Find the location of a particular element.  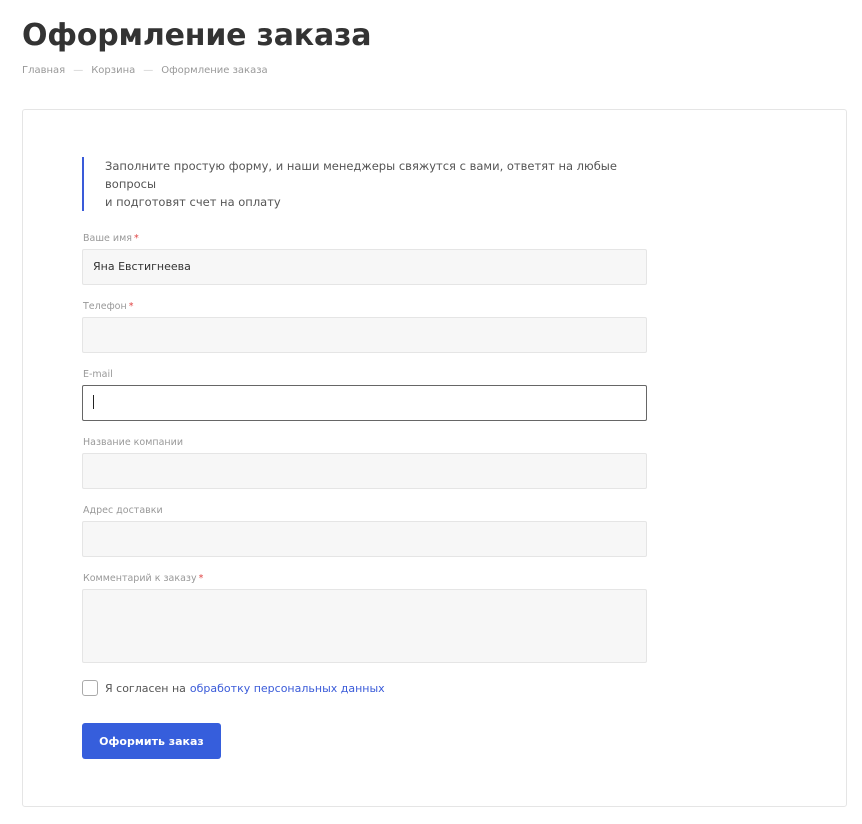

address-label-text: Адрес доставки is located at coordinates (123, 510).